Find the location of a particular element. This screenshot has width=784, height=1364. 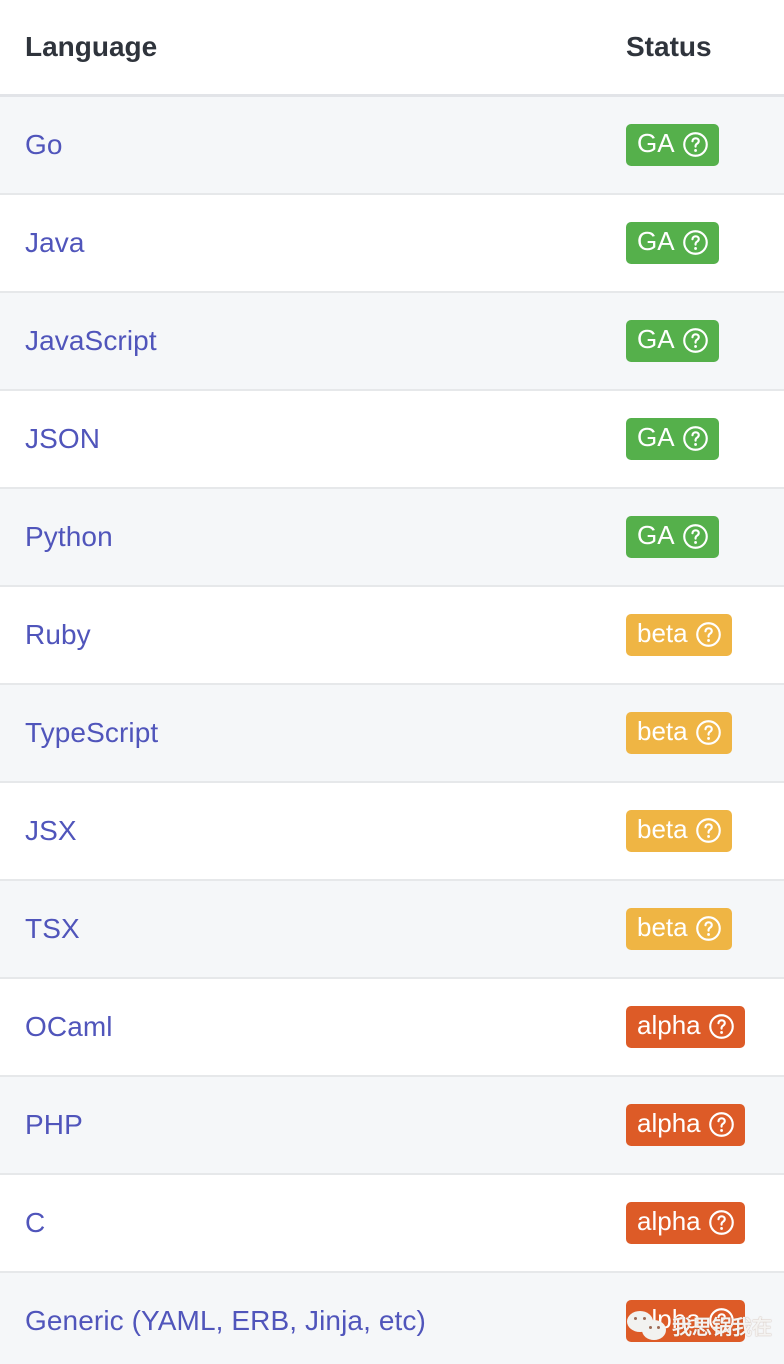

table-row: JavaScript GA is located at coordinates (392, 341).